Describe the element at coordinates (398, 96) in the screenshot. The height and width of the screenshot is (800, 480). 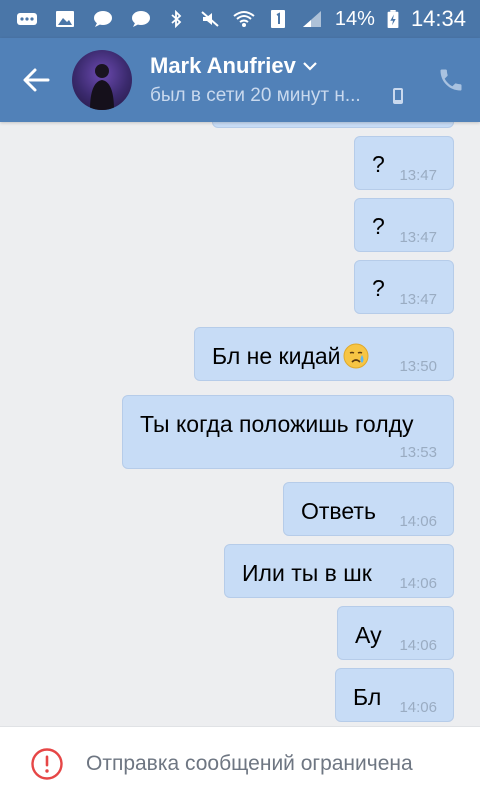
I see `mobile-device-icon` at that location.